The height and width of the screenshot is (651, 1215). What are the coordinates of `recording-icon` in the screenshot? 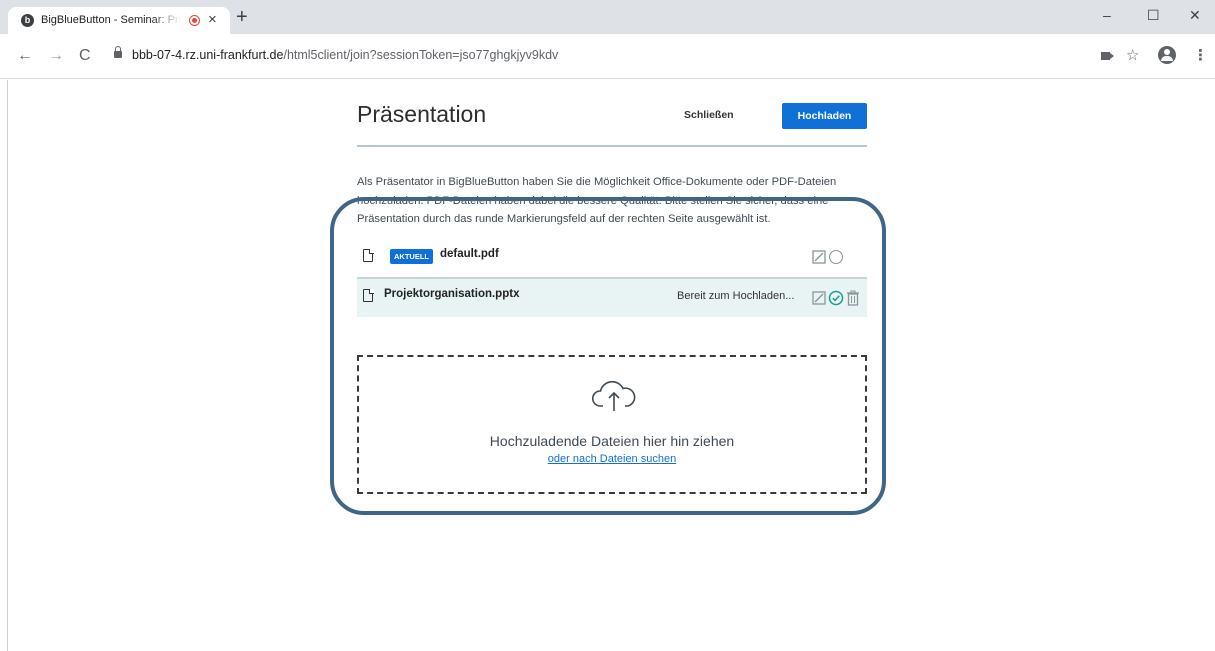 It's located at (194, 20).